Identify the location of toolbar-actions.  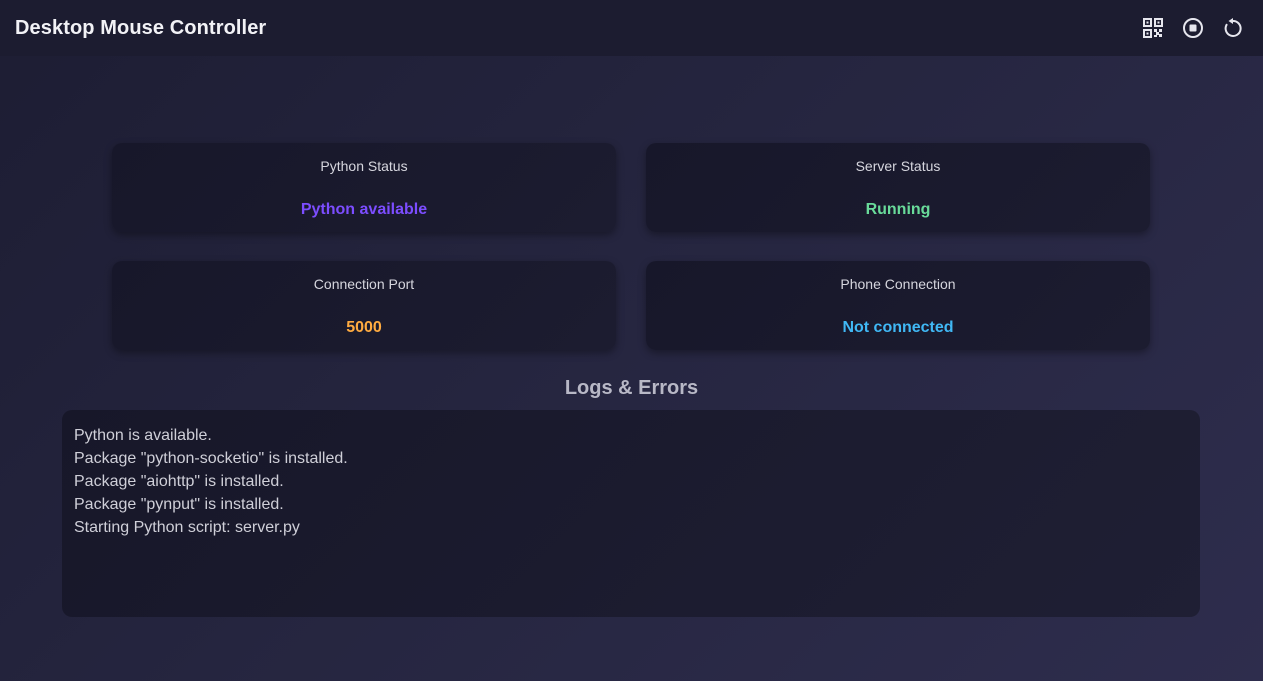
(1198, 28).